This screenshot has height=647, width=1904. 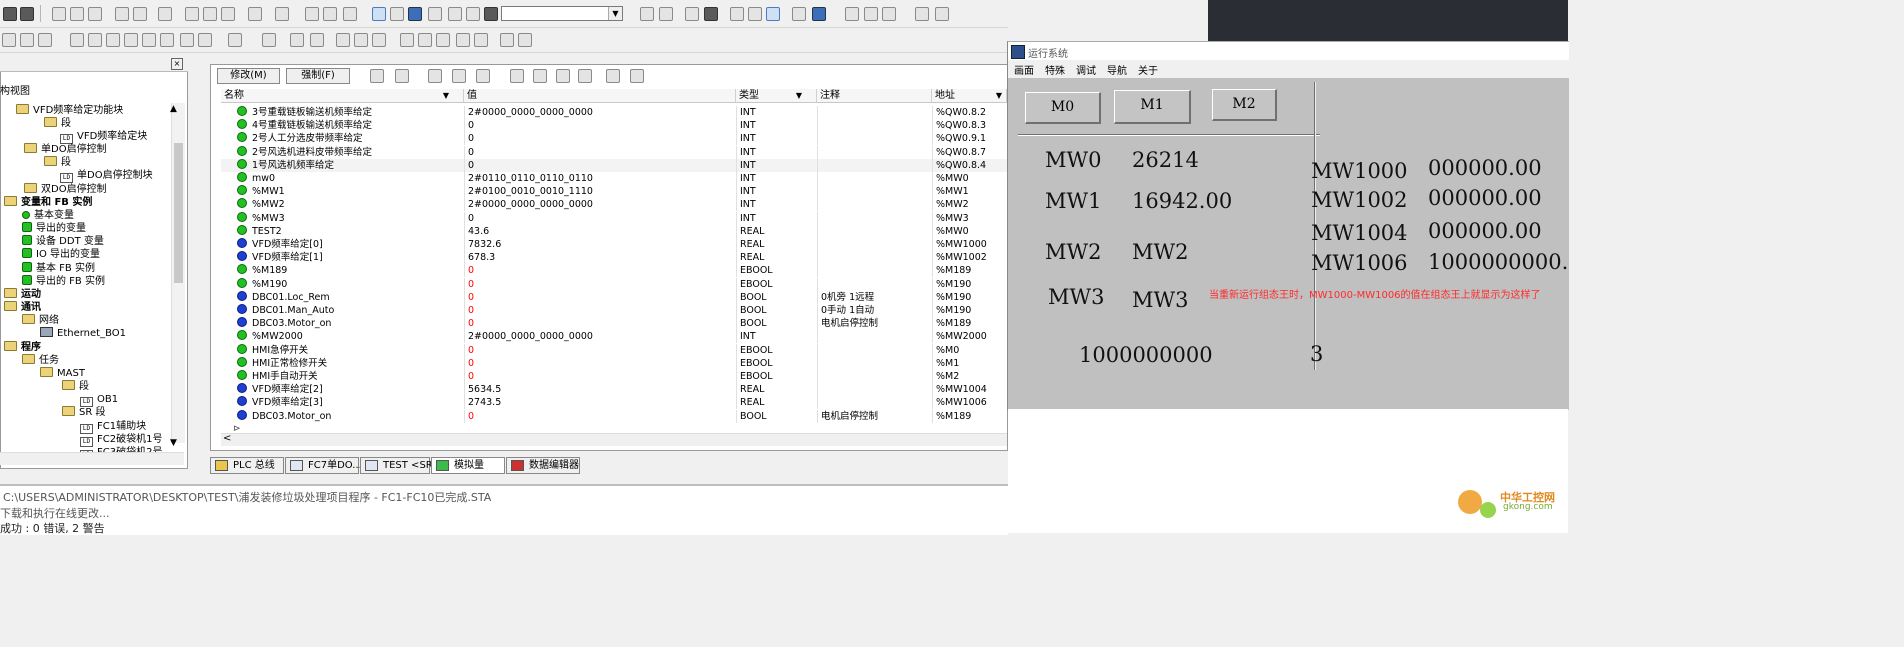 I want to click on tree-item: 任务, so click(x=40, y=360).